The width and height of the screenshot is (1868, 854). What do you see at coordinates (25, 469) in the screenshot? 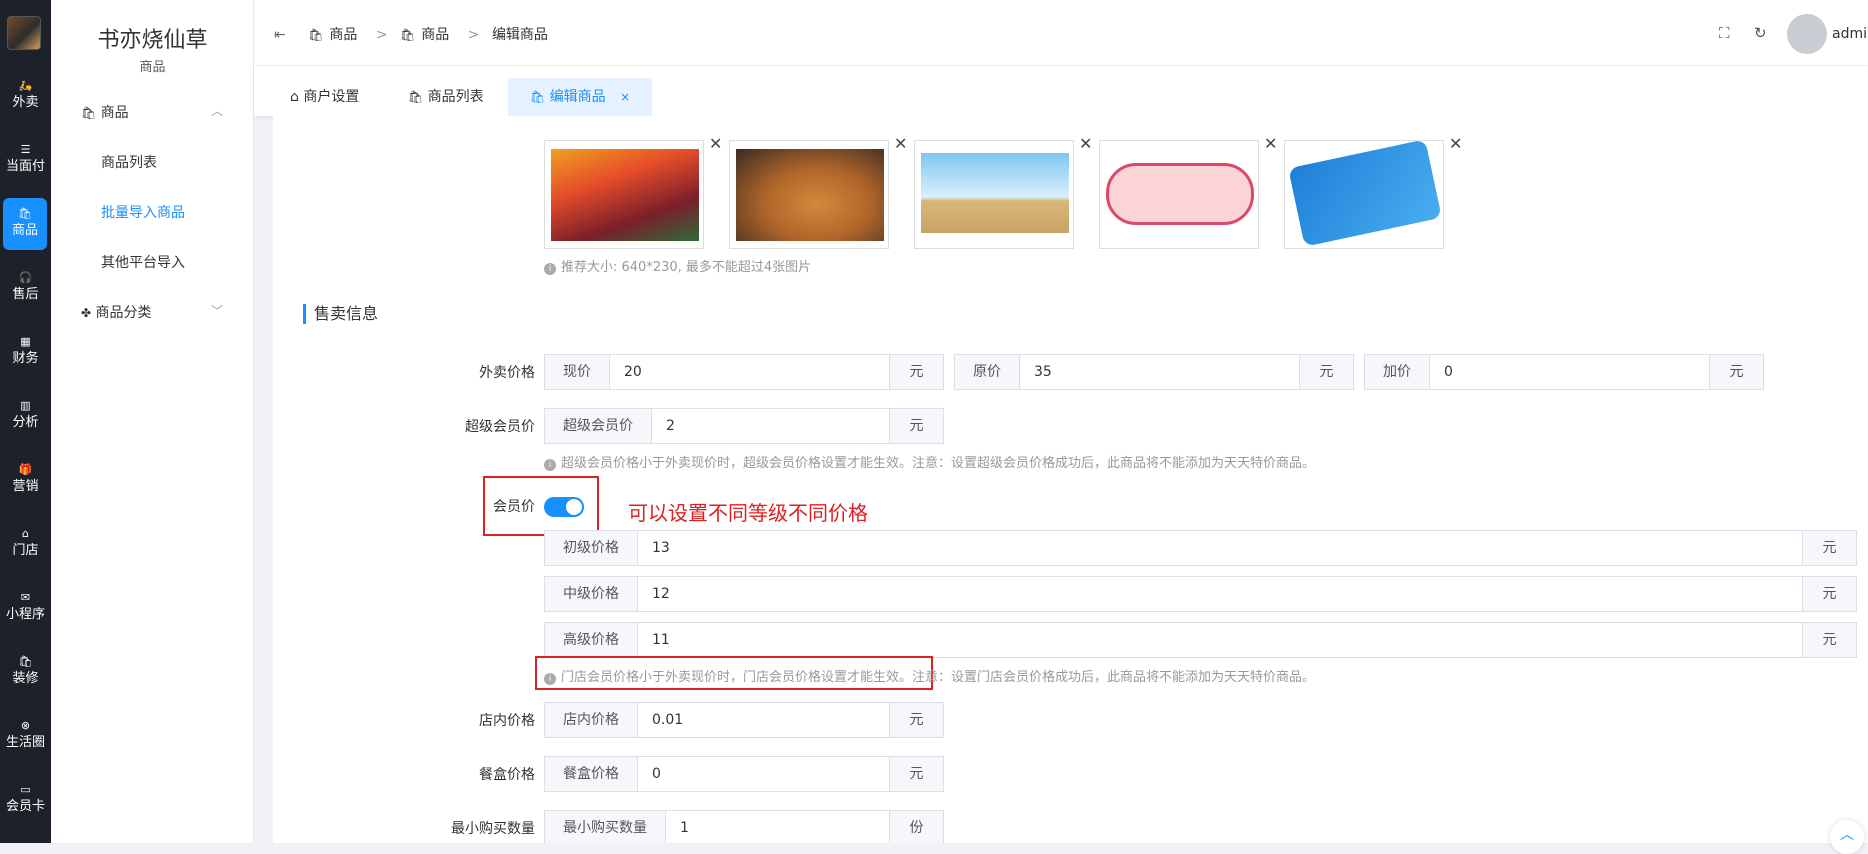
I see `gift-icon: 🎁` at bounding box center [25, 469].